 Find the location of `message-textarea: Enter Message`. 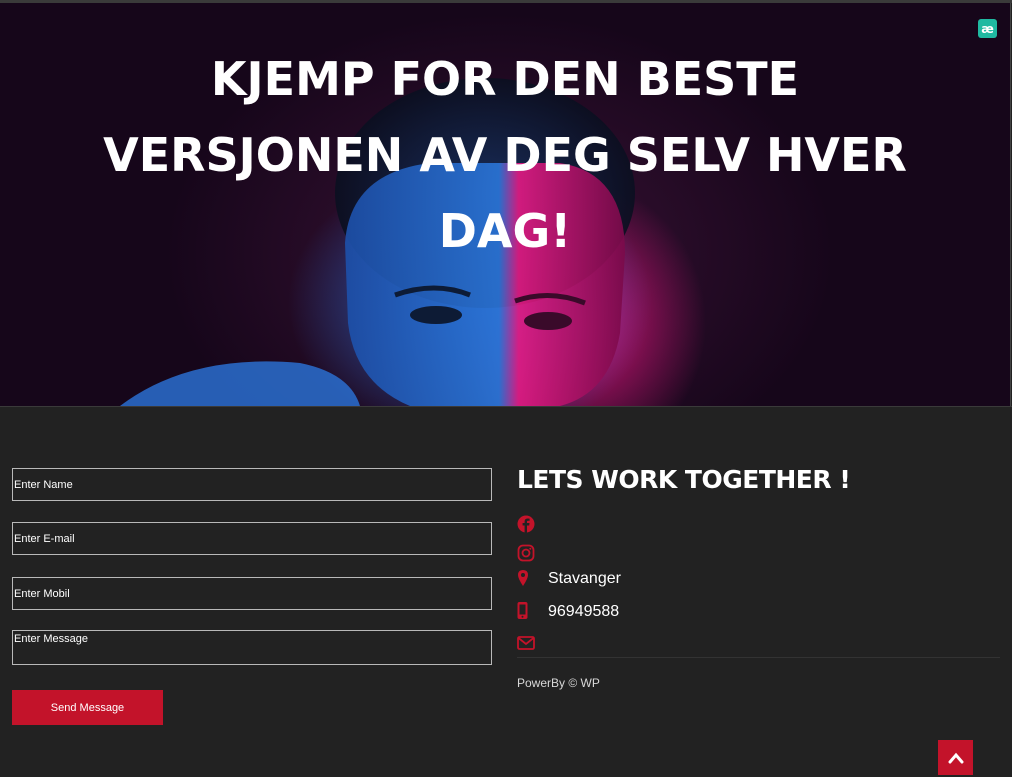

message-textarea: Enter Message is located at coordinates (252, 647).